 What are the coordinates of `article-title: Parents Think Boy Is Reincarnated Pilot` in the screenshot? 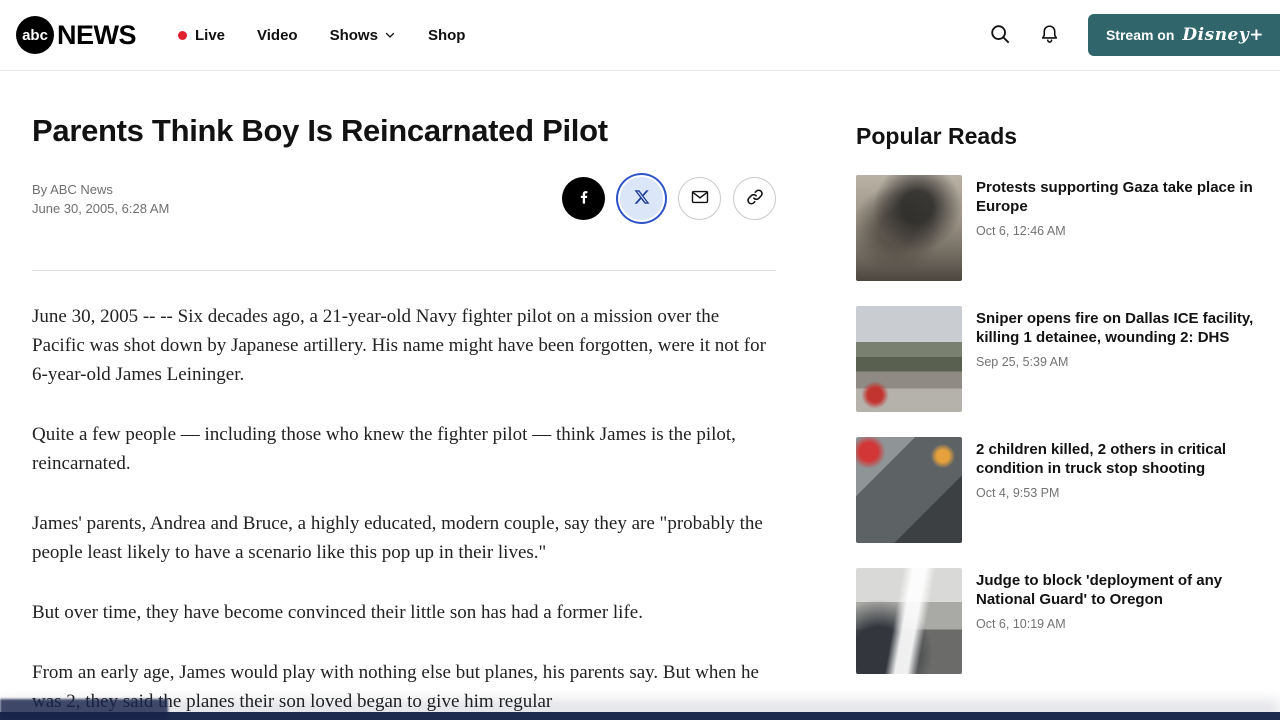 It's located at (320, 130).